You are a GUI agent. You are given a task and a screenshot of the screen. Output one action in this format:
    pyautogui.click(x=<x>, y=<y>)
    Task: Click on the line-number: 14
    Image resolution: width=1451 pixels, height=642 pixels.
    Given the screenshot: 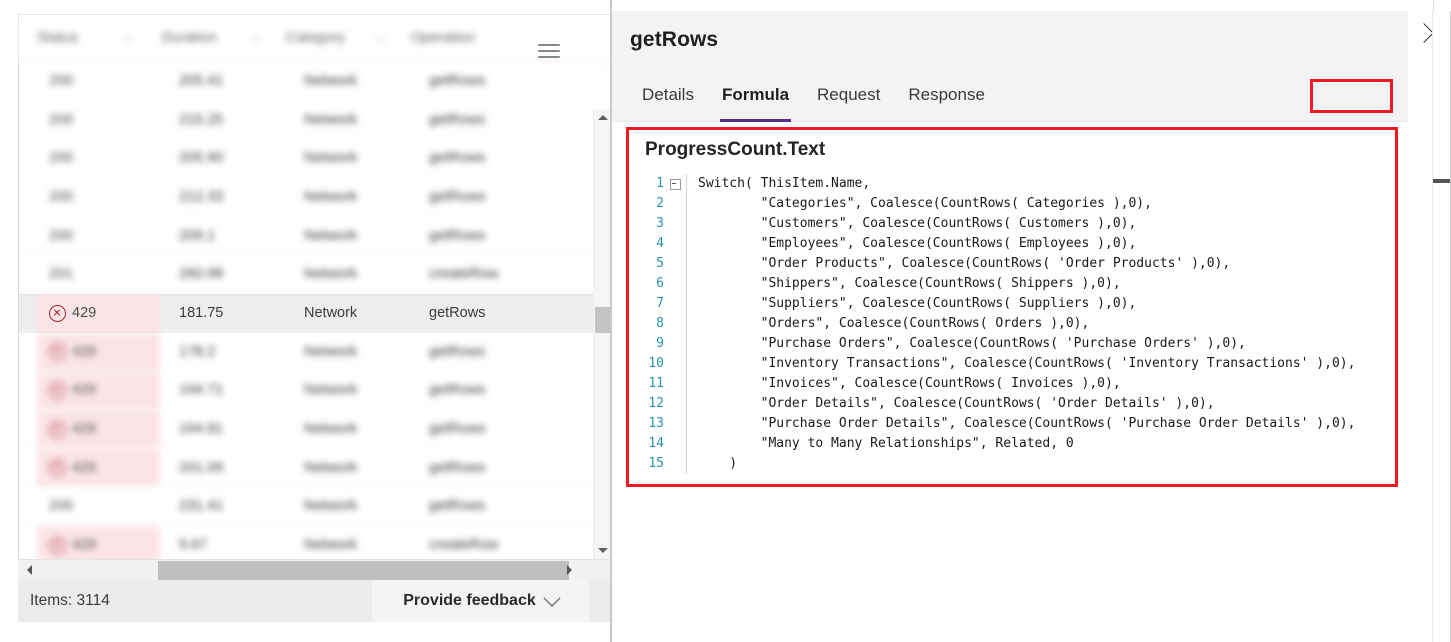 What is the action you would take?
    pyautogui.click(x=656, y=443)
    